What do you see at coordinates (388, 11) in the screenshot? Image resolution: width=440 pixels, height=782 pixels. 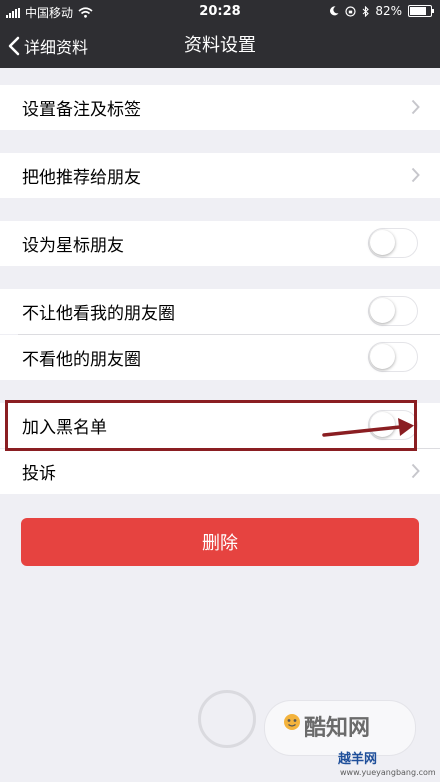 I see `battery-percent: 82%` at bounding box center [388, 11].